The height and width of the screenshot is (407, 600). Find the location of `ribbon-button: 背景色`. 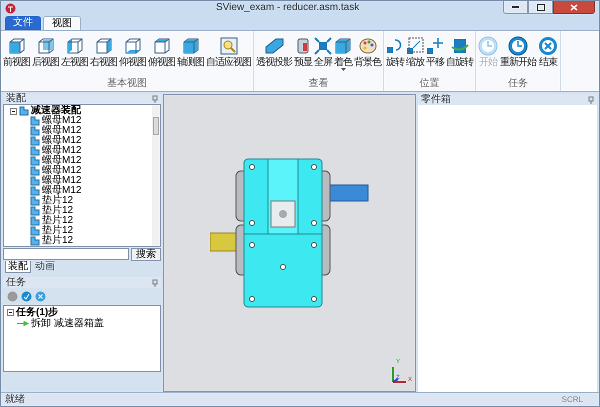

ribbon-button: 背景色 is located at coordinates (367, 51).